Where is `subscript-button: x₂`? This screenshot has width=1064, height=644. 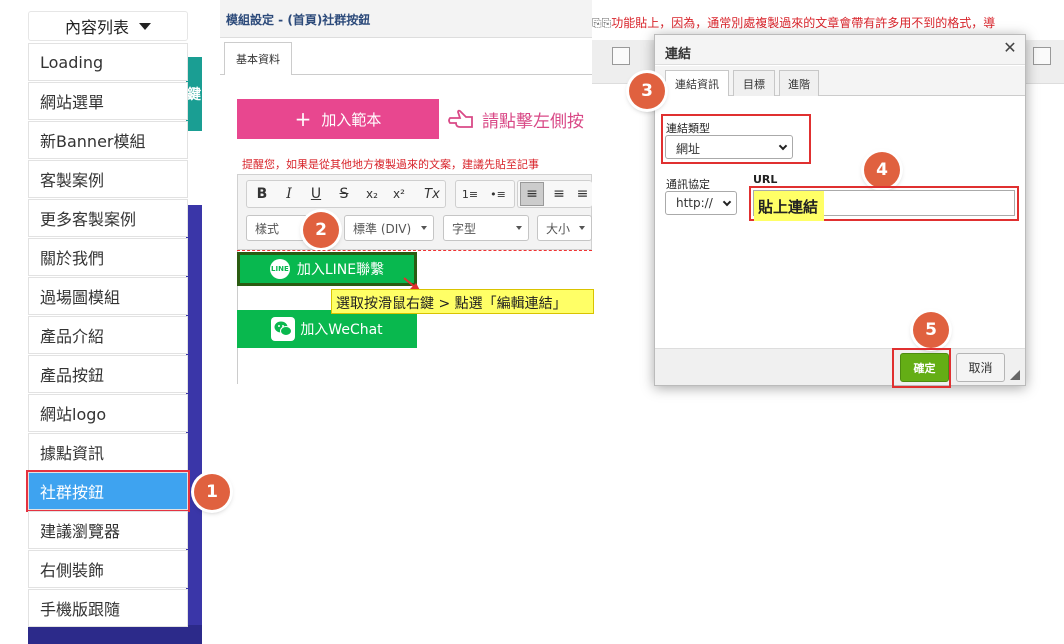
subscript-button: x₂ is located at coordinates (372, 194).